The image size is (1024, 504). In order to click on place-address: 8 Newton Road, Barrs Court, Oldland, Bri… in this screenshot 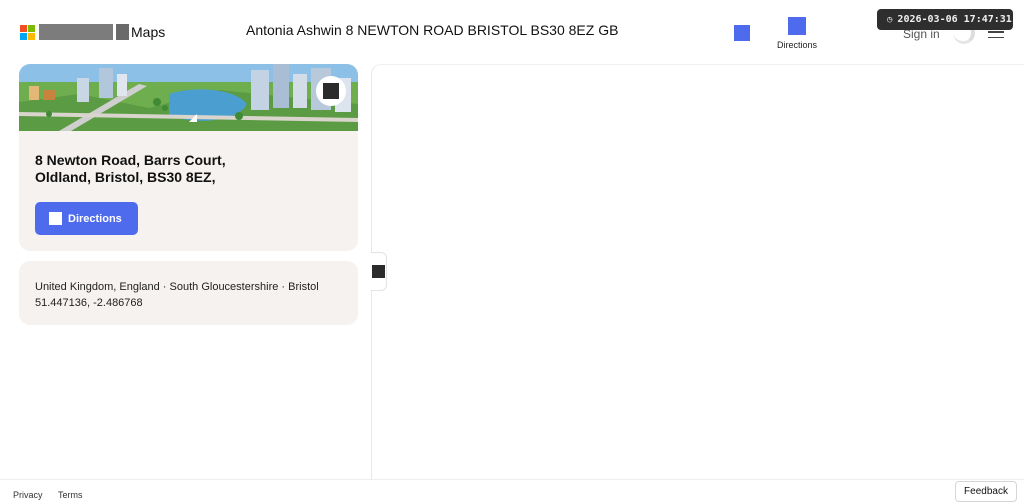, I will do `click(165, 169)`.